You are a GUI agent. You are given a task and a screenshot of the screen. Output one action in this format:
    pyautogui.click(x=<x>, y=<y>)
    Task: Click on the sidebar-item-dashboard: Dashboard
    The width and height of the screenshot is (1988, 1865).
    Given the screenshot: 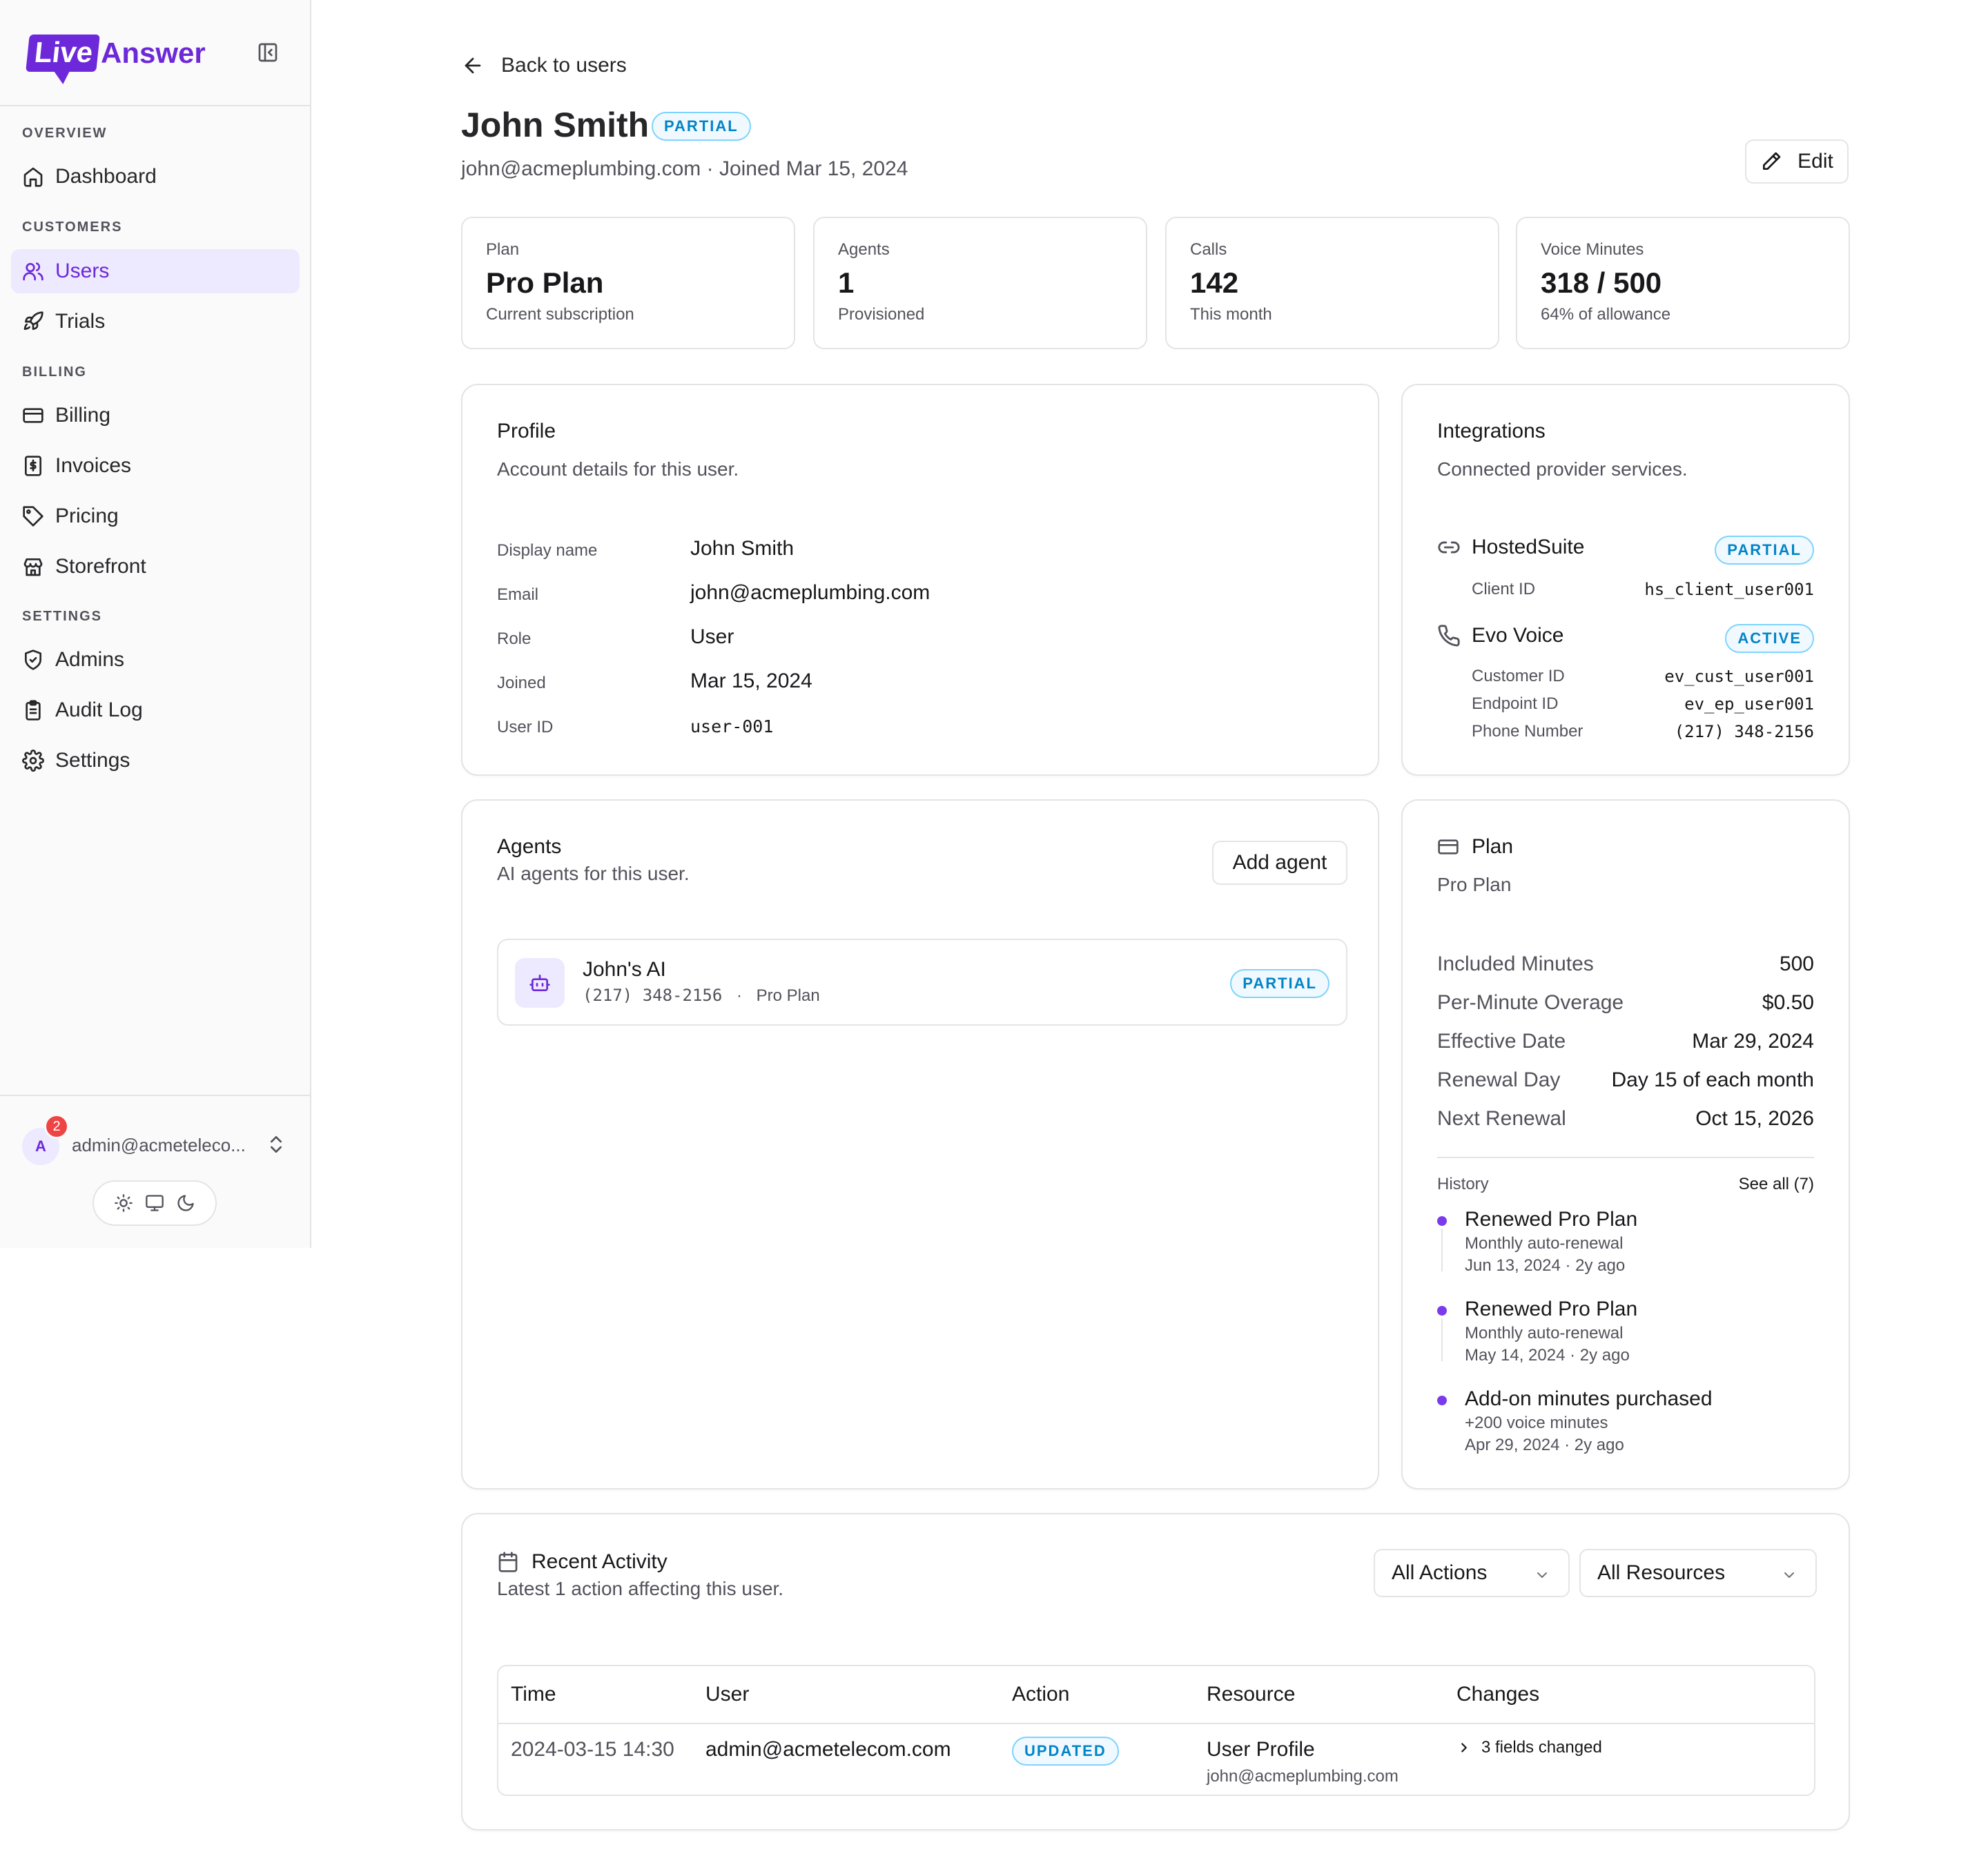 What is the action you would take?
    pyautogui.click(x=155, y=177)
    